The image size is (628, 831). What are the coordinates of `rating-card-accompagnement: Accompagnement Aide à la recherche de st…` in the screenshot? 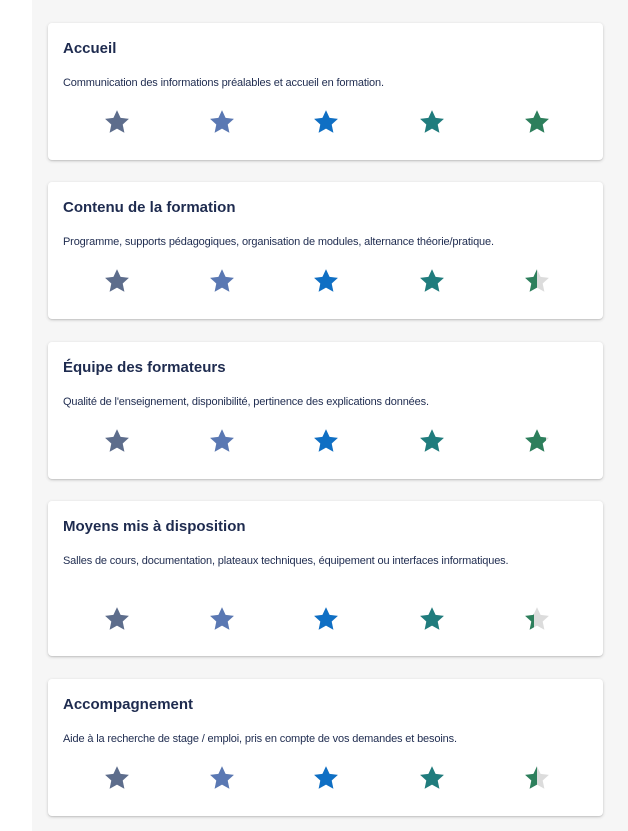 It's located at (325, 747).